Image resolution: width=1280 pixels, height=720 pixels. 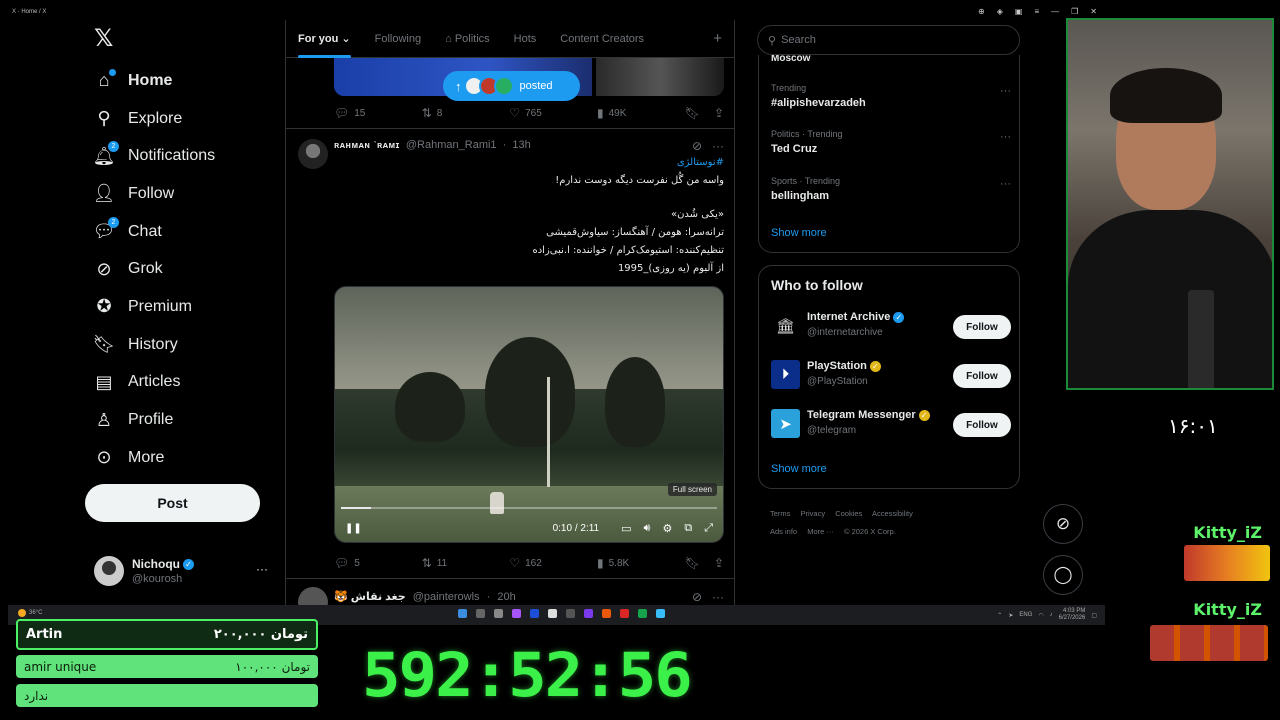 I want to click on sidebar-item-profile: ♙ Profile, so click(x=153, y=420).